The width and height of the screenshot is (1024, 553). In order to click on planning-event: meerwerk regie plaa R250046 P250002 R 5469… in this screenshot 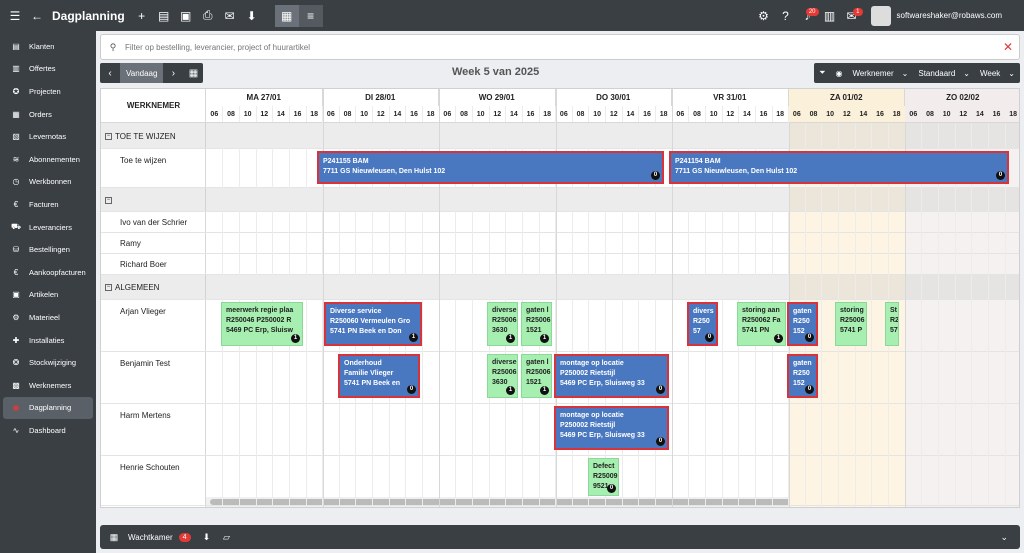, I will do `click(262, 324)`.